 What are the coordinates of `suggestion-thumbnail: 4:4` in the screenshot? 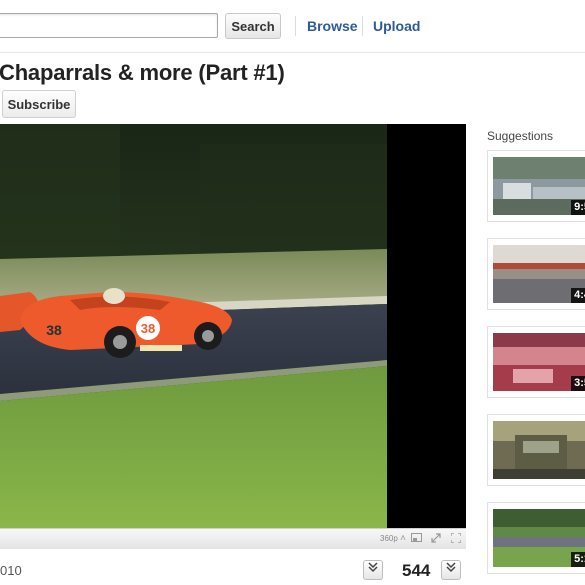 It's located at (539, 274).